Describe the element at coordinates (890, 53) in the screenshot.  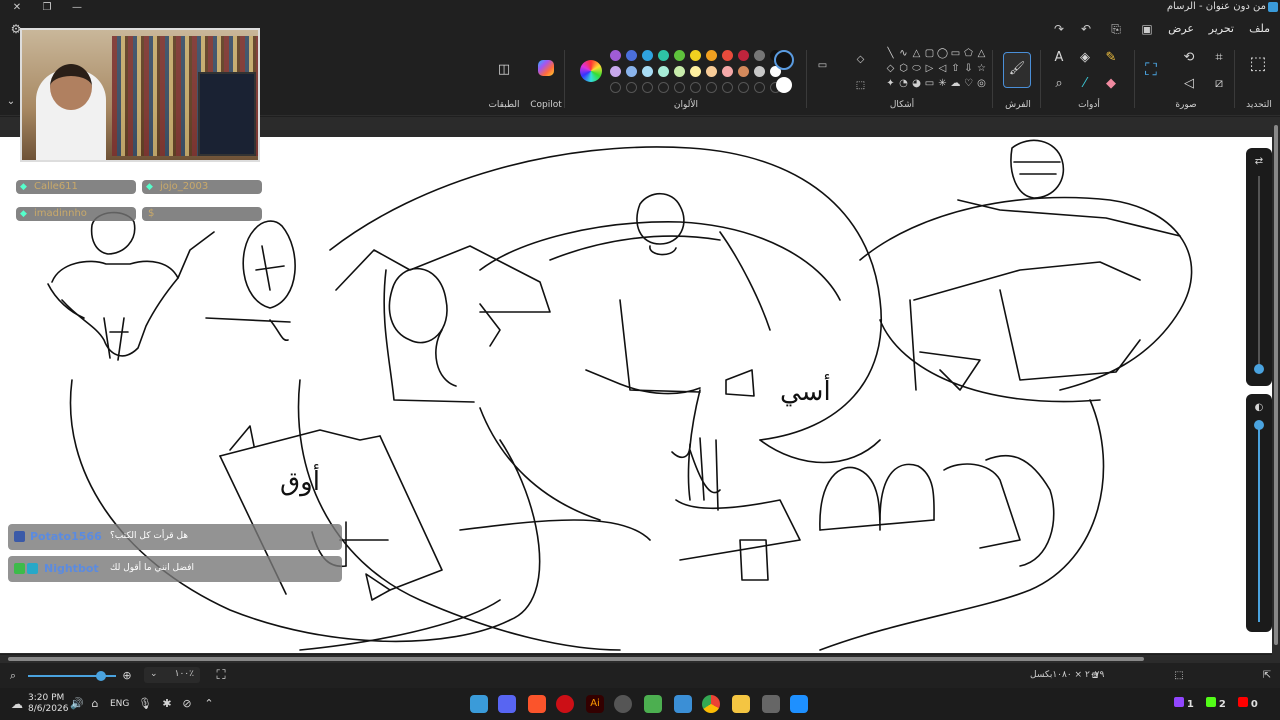
I see `shape-option: ╲` at that location.